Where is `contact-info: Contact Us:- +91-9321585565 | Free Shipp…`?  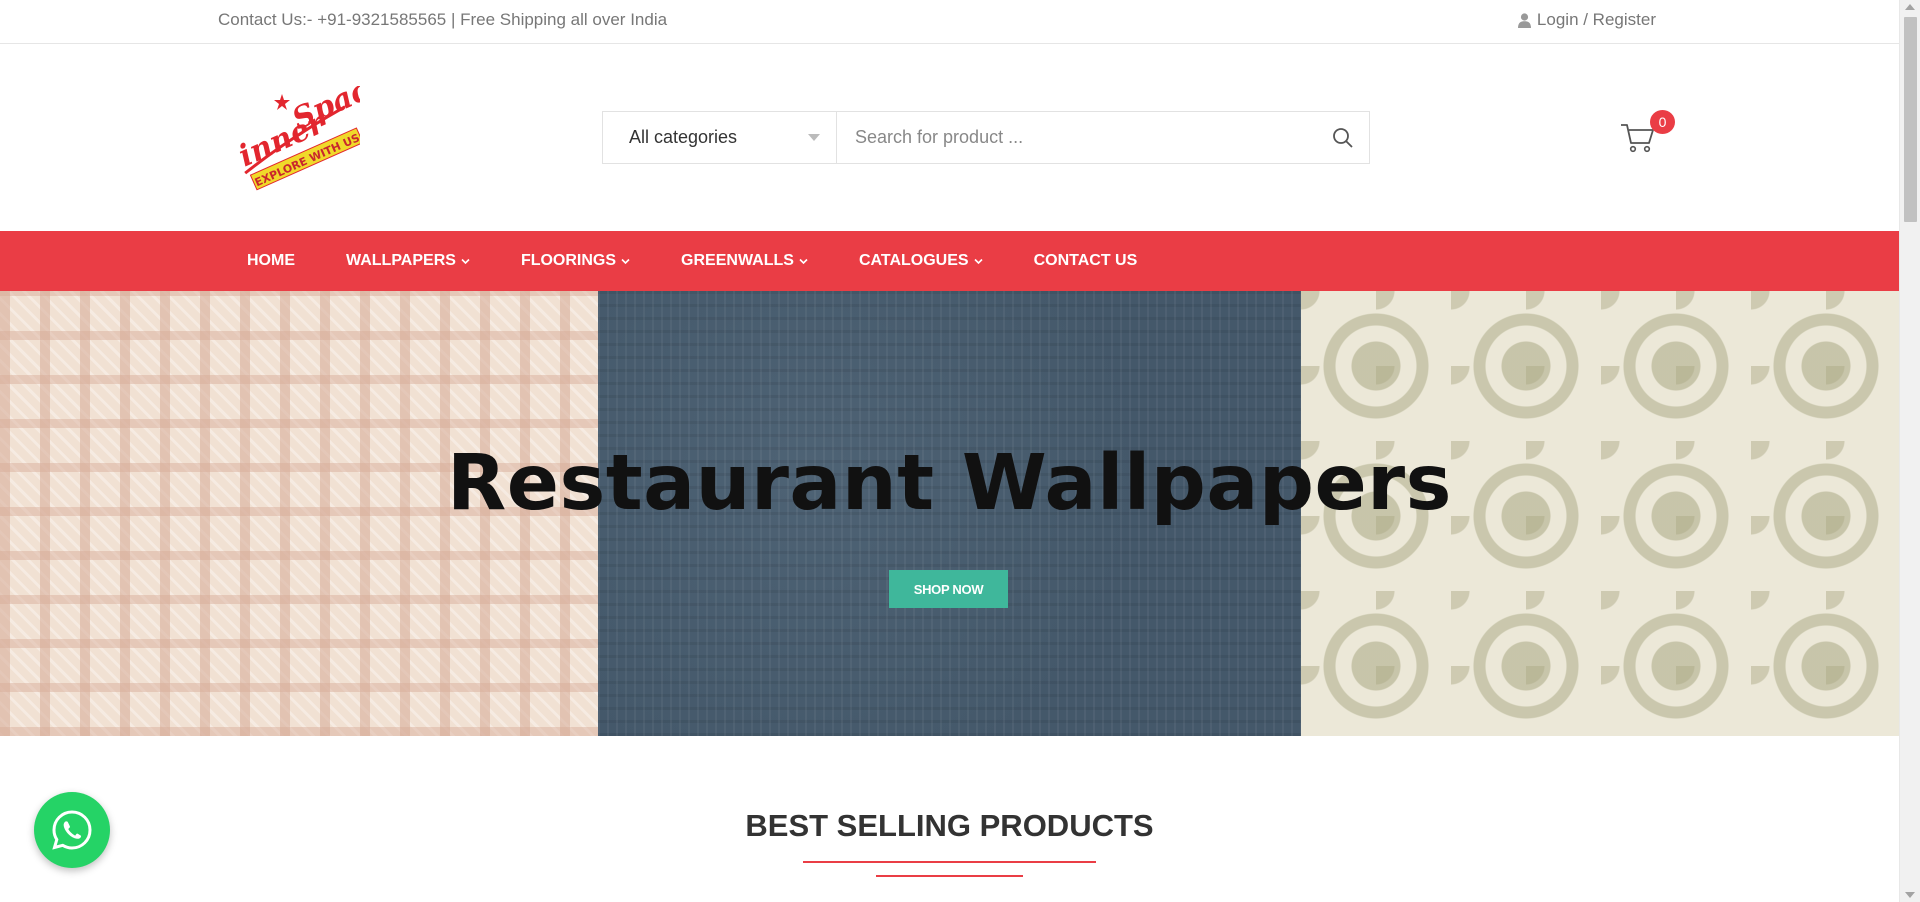 contact-info: Contact Us:- +91-9321585565 | Free Shipp… is located at coordinates (443, 19).